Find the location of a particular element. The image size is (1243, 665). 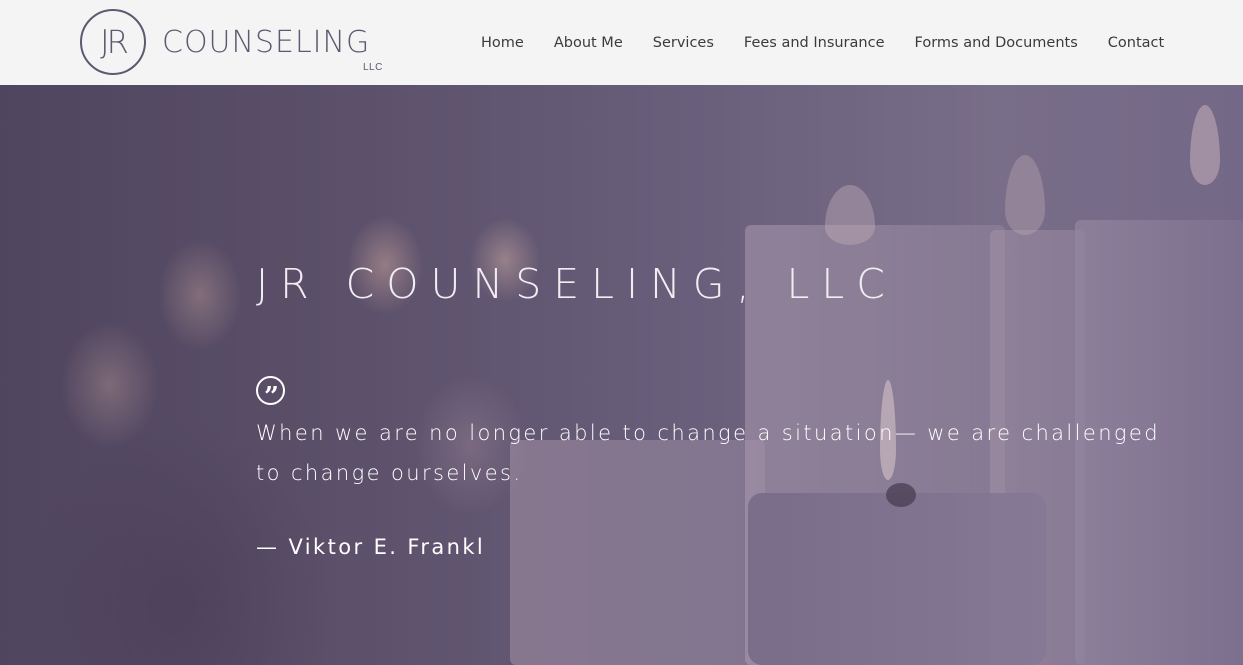

quote-icon: ” is located at coordinates (270, 394).